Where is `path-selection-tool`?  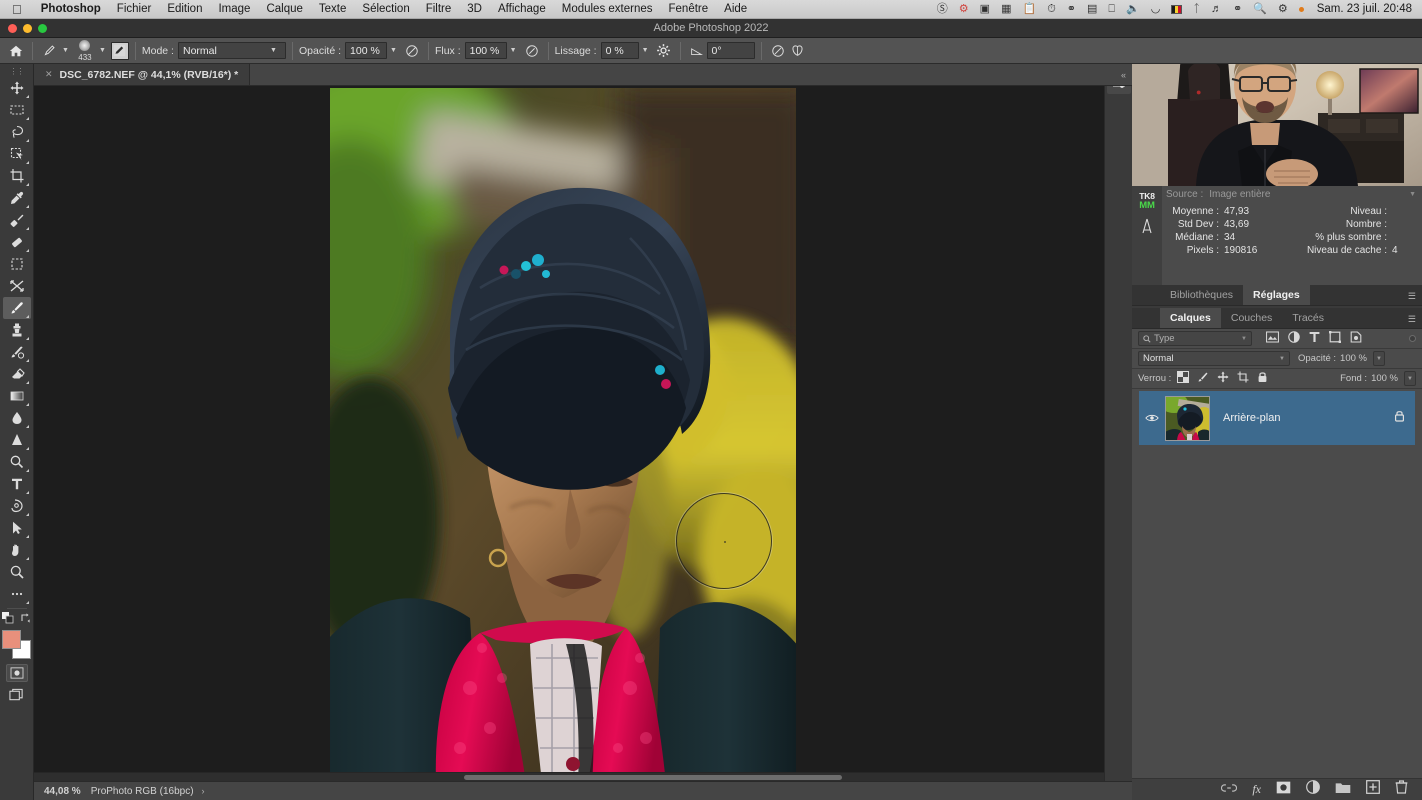 path-selection-tool is located at coordinates (17, 528).